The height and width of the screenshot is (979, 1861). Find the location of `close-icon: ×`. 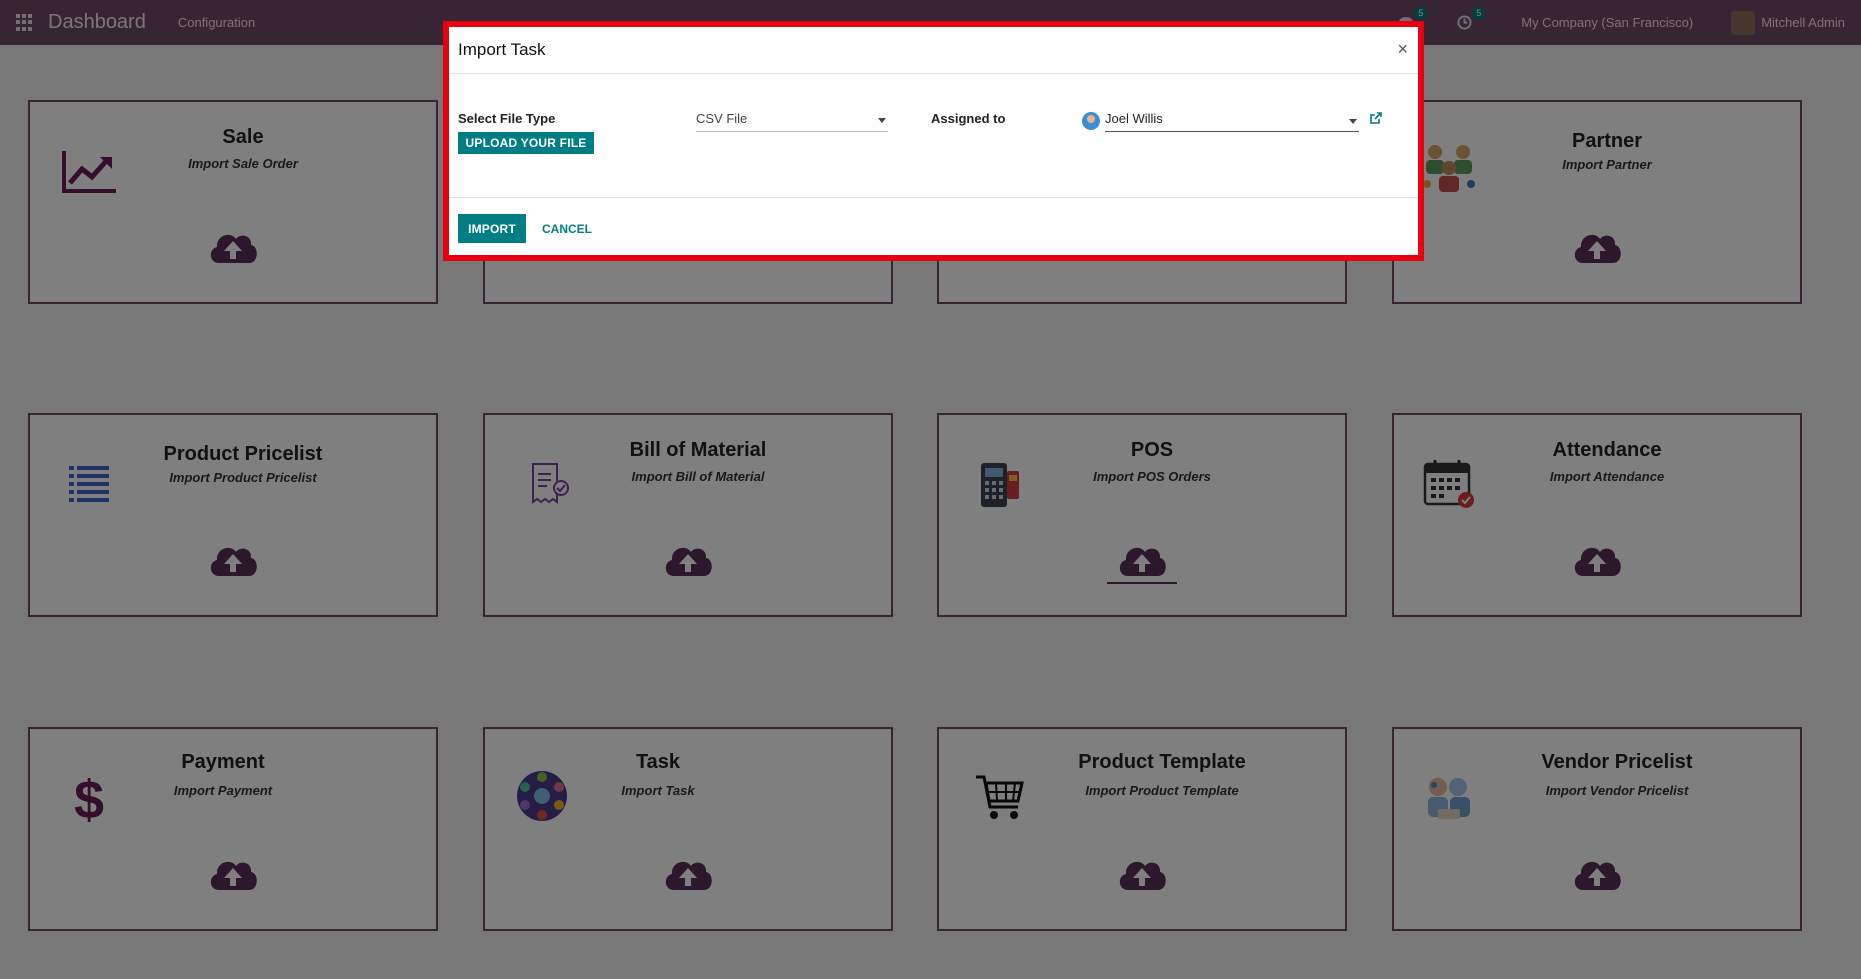

close-icon: × is located at coordinates (1402, 49).